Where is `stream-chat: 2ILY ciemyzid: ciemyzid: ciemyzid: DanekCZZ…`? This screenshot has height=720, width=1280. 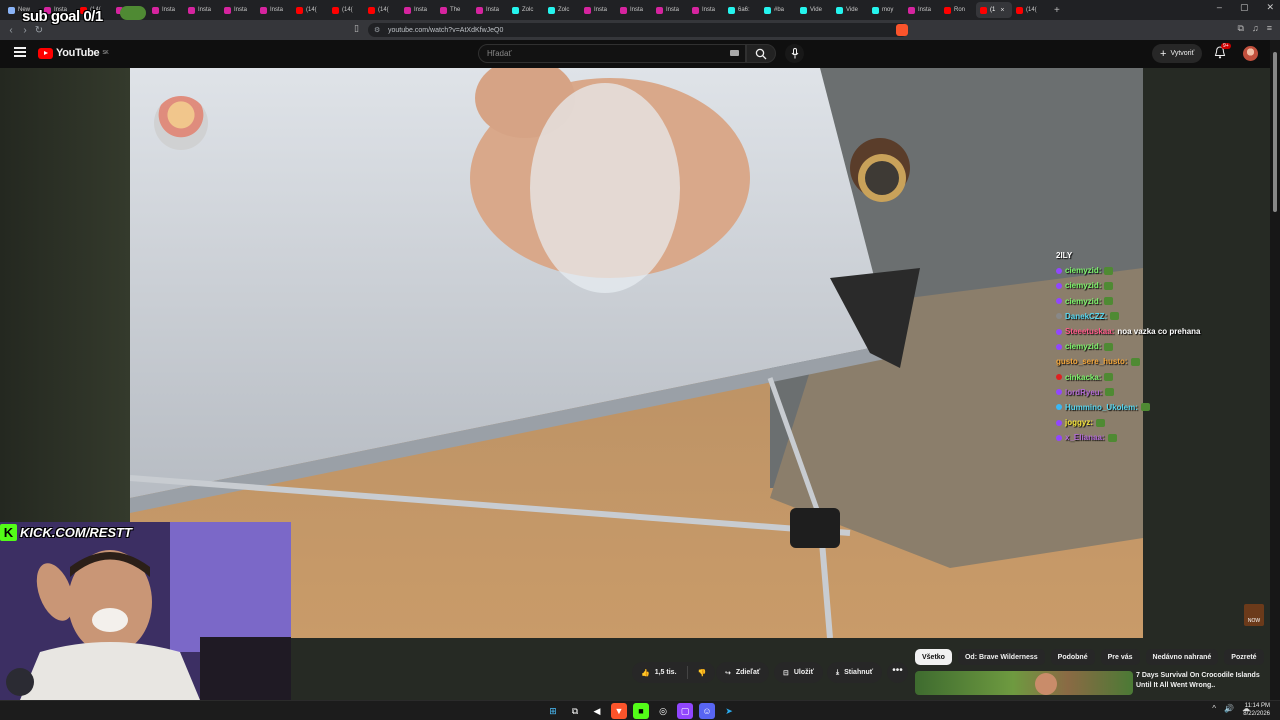 stream-chat: 2ILY ciemyzid: ciemyzid: ciemyzid: DanekCZZ… is located at coordinates (1156, 346).